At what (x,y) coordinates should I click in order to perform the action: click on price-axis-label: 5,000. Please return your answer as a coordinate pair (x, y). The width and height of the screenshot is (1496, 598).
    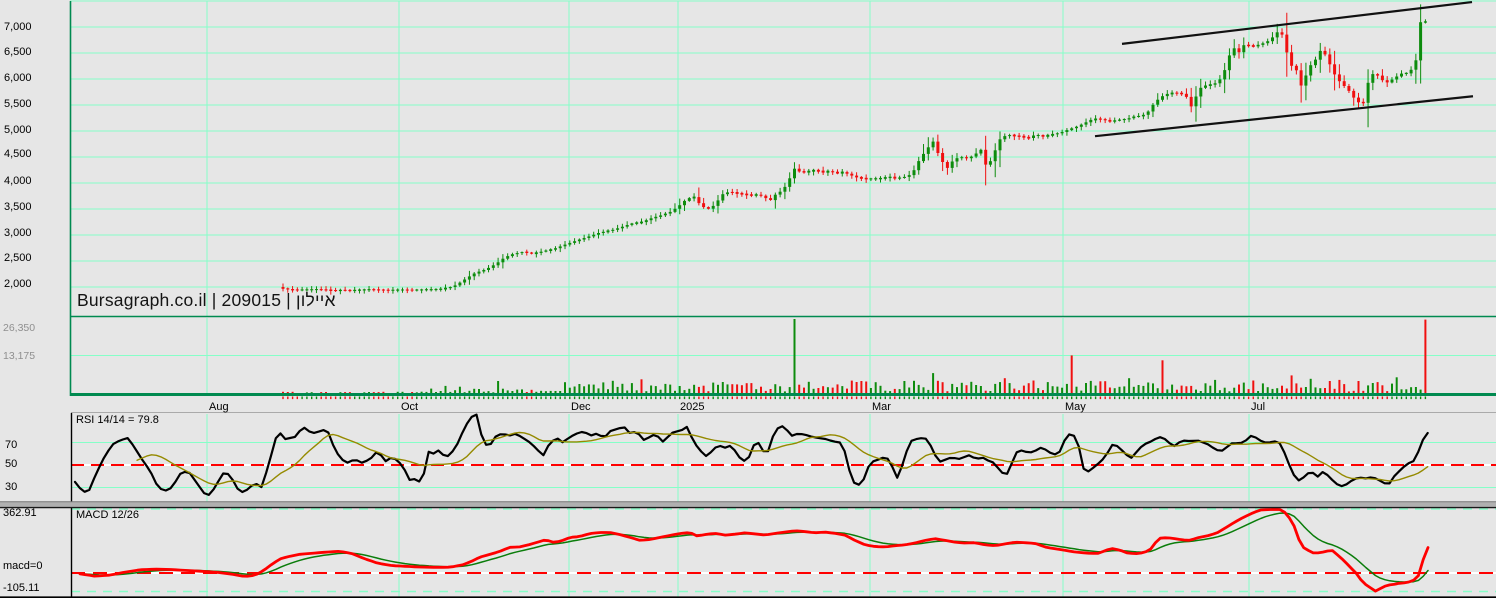
    Looking at the image, I should click on (18, 130).